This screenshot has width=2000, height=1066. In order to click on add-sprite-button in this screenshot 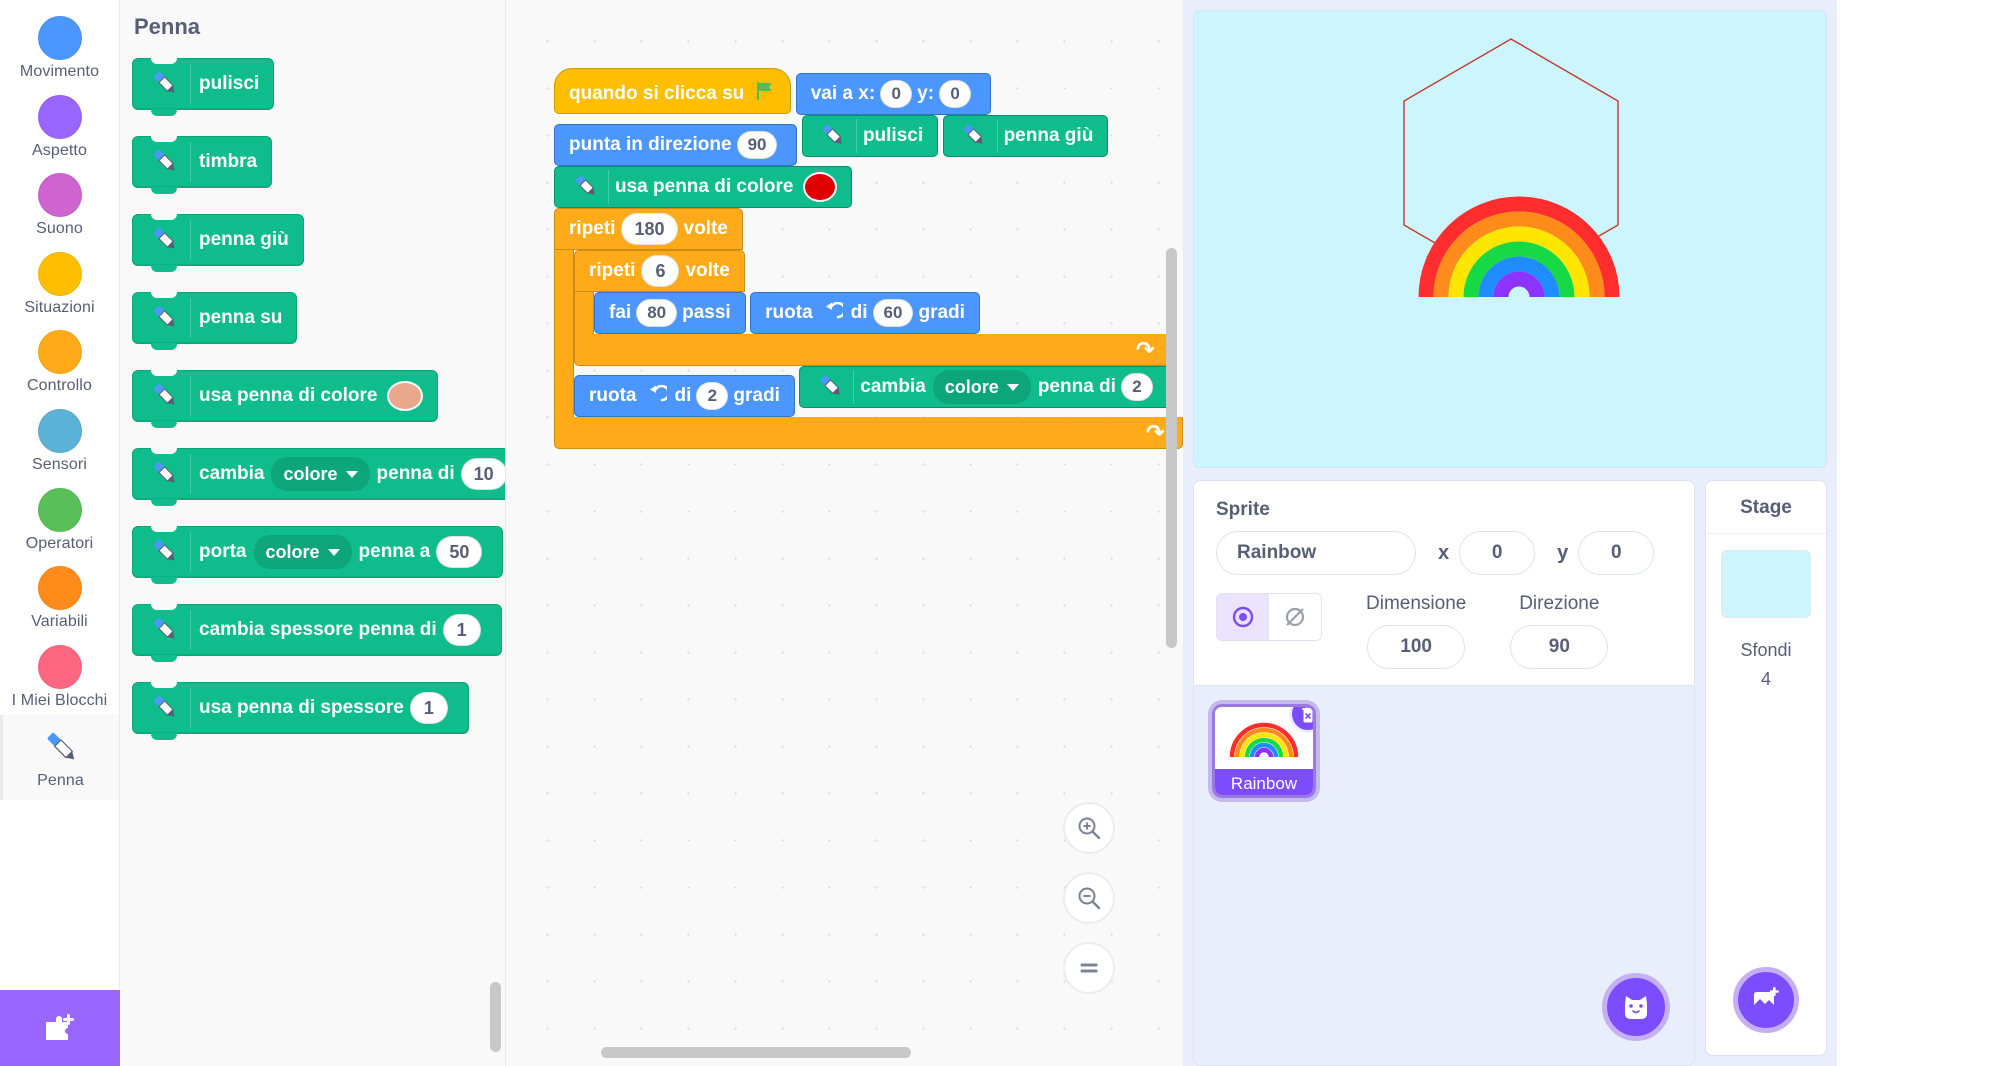, I will do `click(1636, 1007)`.